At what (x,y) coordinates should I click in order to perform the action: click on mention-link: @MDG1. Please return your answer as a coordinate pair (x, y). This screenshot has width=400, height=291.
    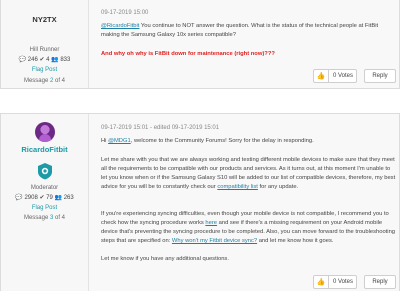
    Looking at the image, I should click on (119, 141).